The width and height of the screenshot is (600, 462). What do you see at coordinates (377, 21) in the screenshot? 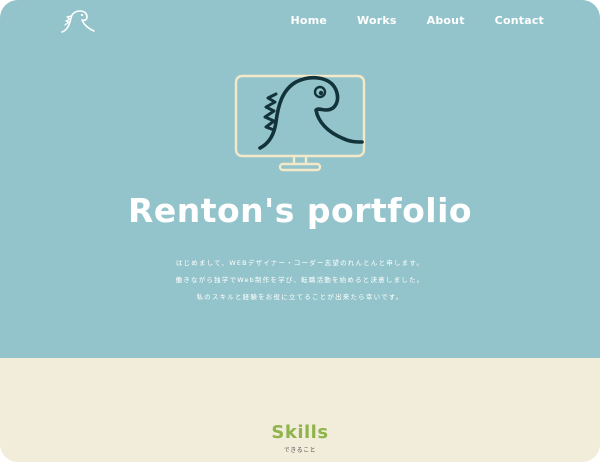
I see `nav-works-link: Works` at bounding box center [377, 21].